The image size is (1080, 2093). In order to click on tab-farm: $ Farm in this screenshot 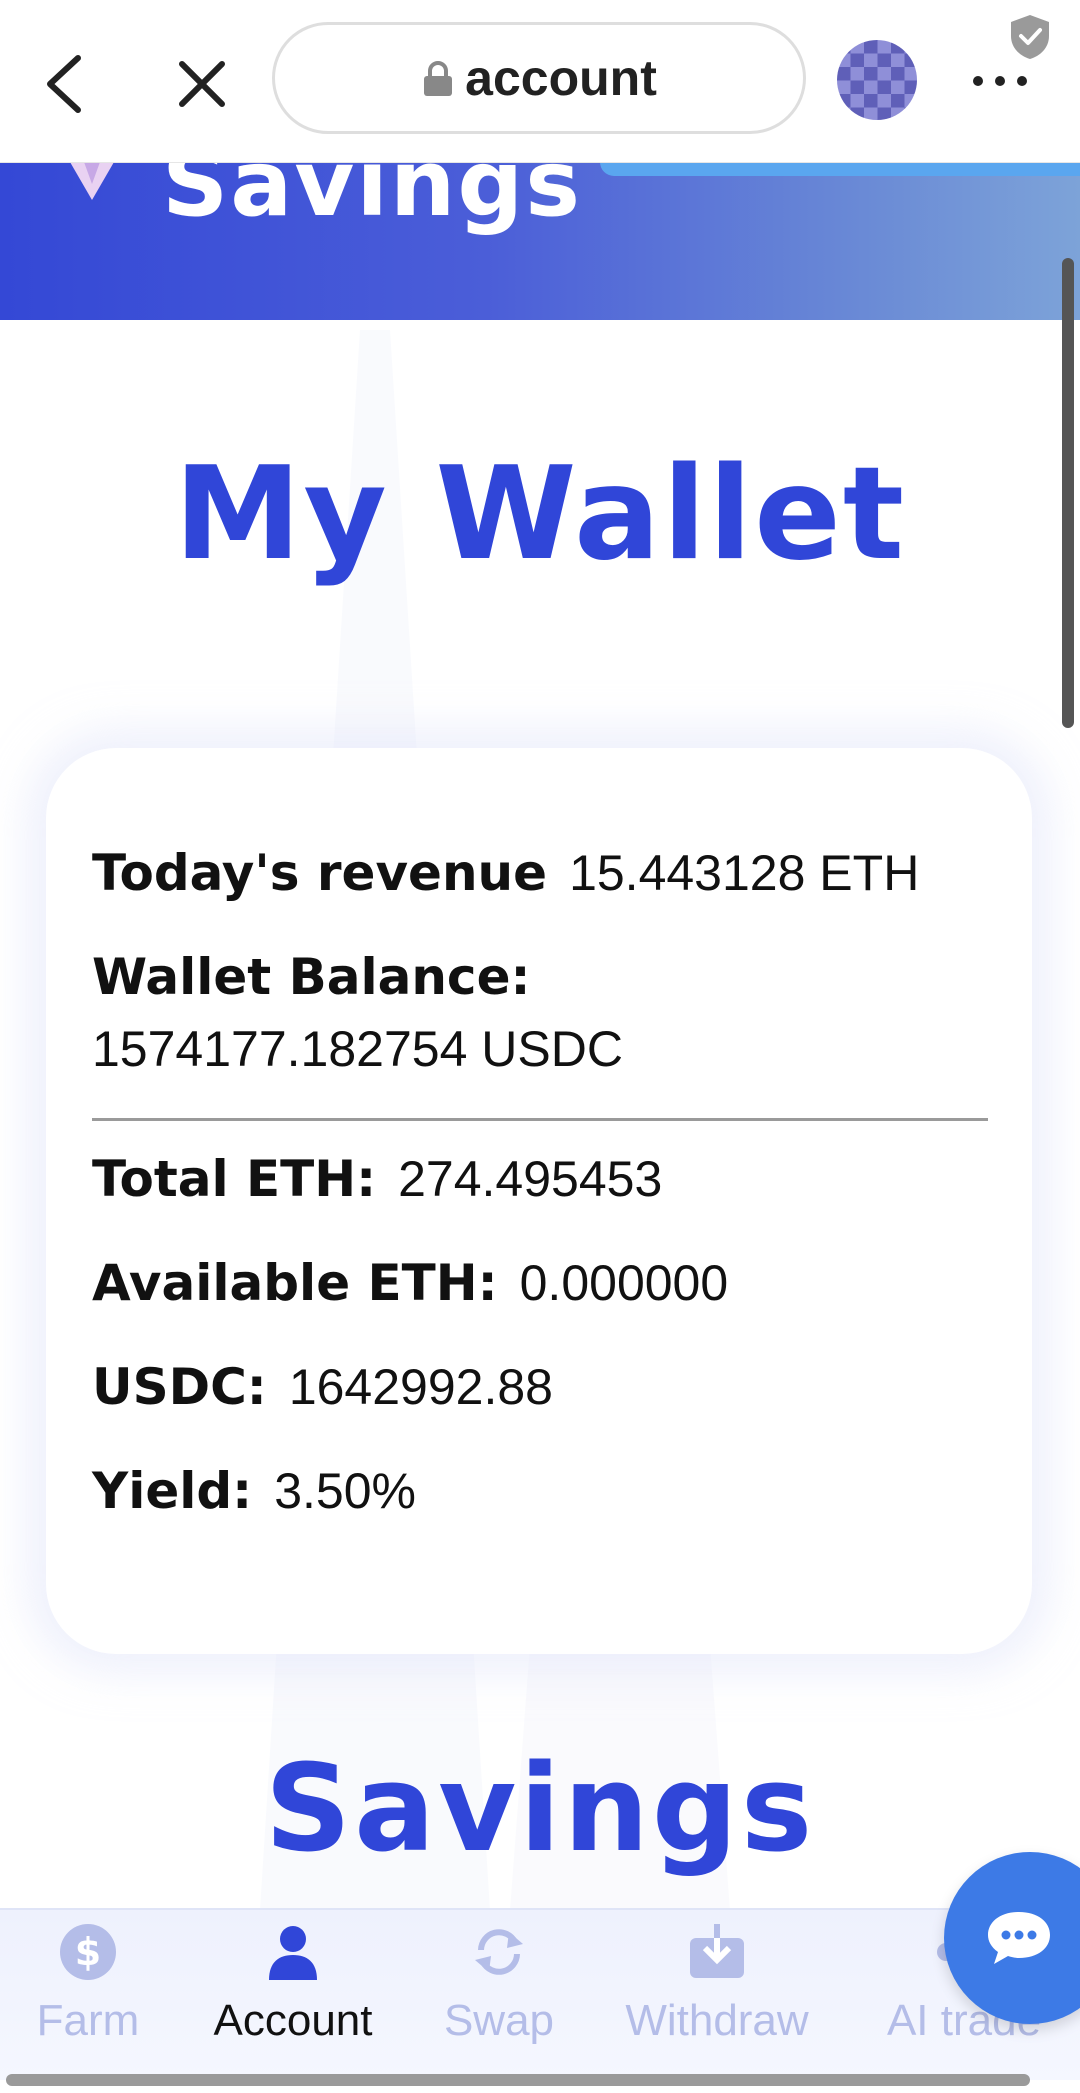, I will do `click(88, 1983)`.